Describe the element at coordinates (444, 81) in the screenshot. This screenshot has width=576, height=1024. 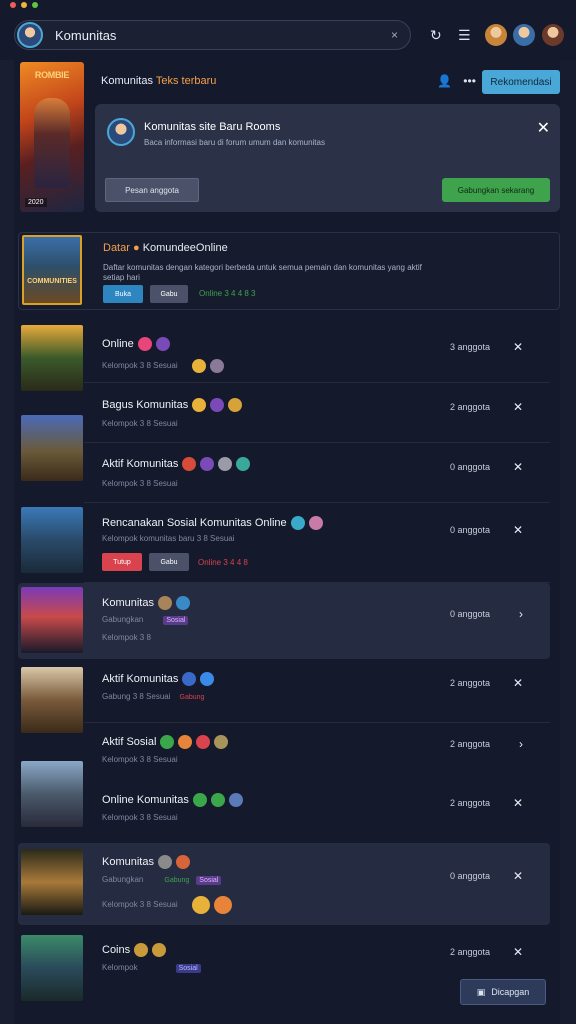
I see `user-icon: 👤` at that location.